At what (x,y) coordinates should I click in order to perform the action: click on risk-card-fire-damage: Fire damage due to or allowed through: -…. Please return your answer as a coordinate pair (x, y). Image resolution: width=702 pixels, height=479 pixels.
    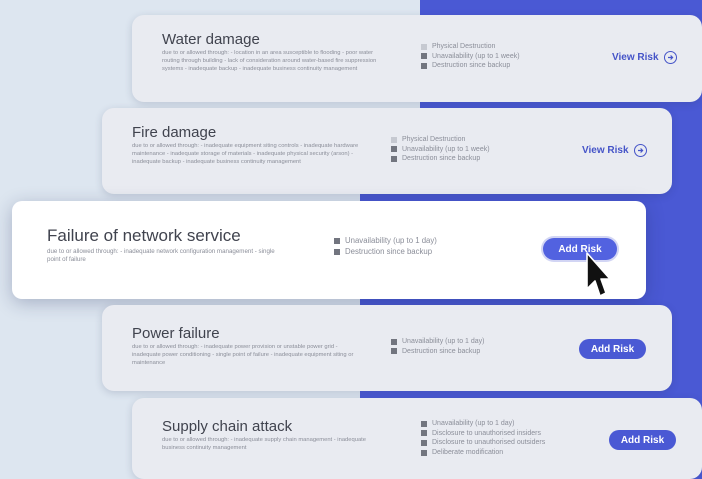
    Looking at the image, I should click on (387, 151).